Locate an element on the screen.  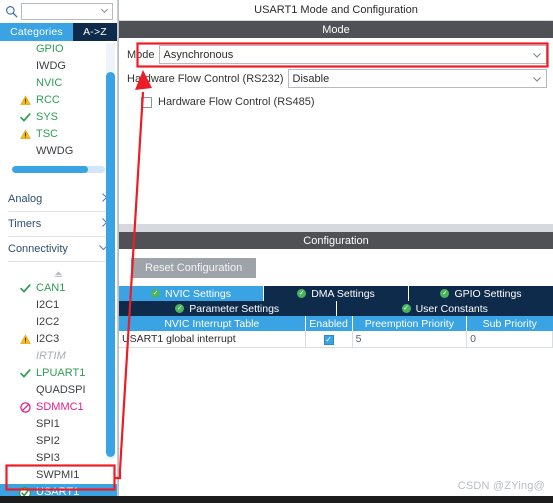
sidebar-item-can1: CAN1 is located at coordinates (58, 288).